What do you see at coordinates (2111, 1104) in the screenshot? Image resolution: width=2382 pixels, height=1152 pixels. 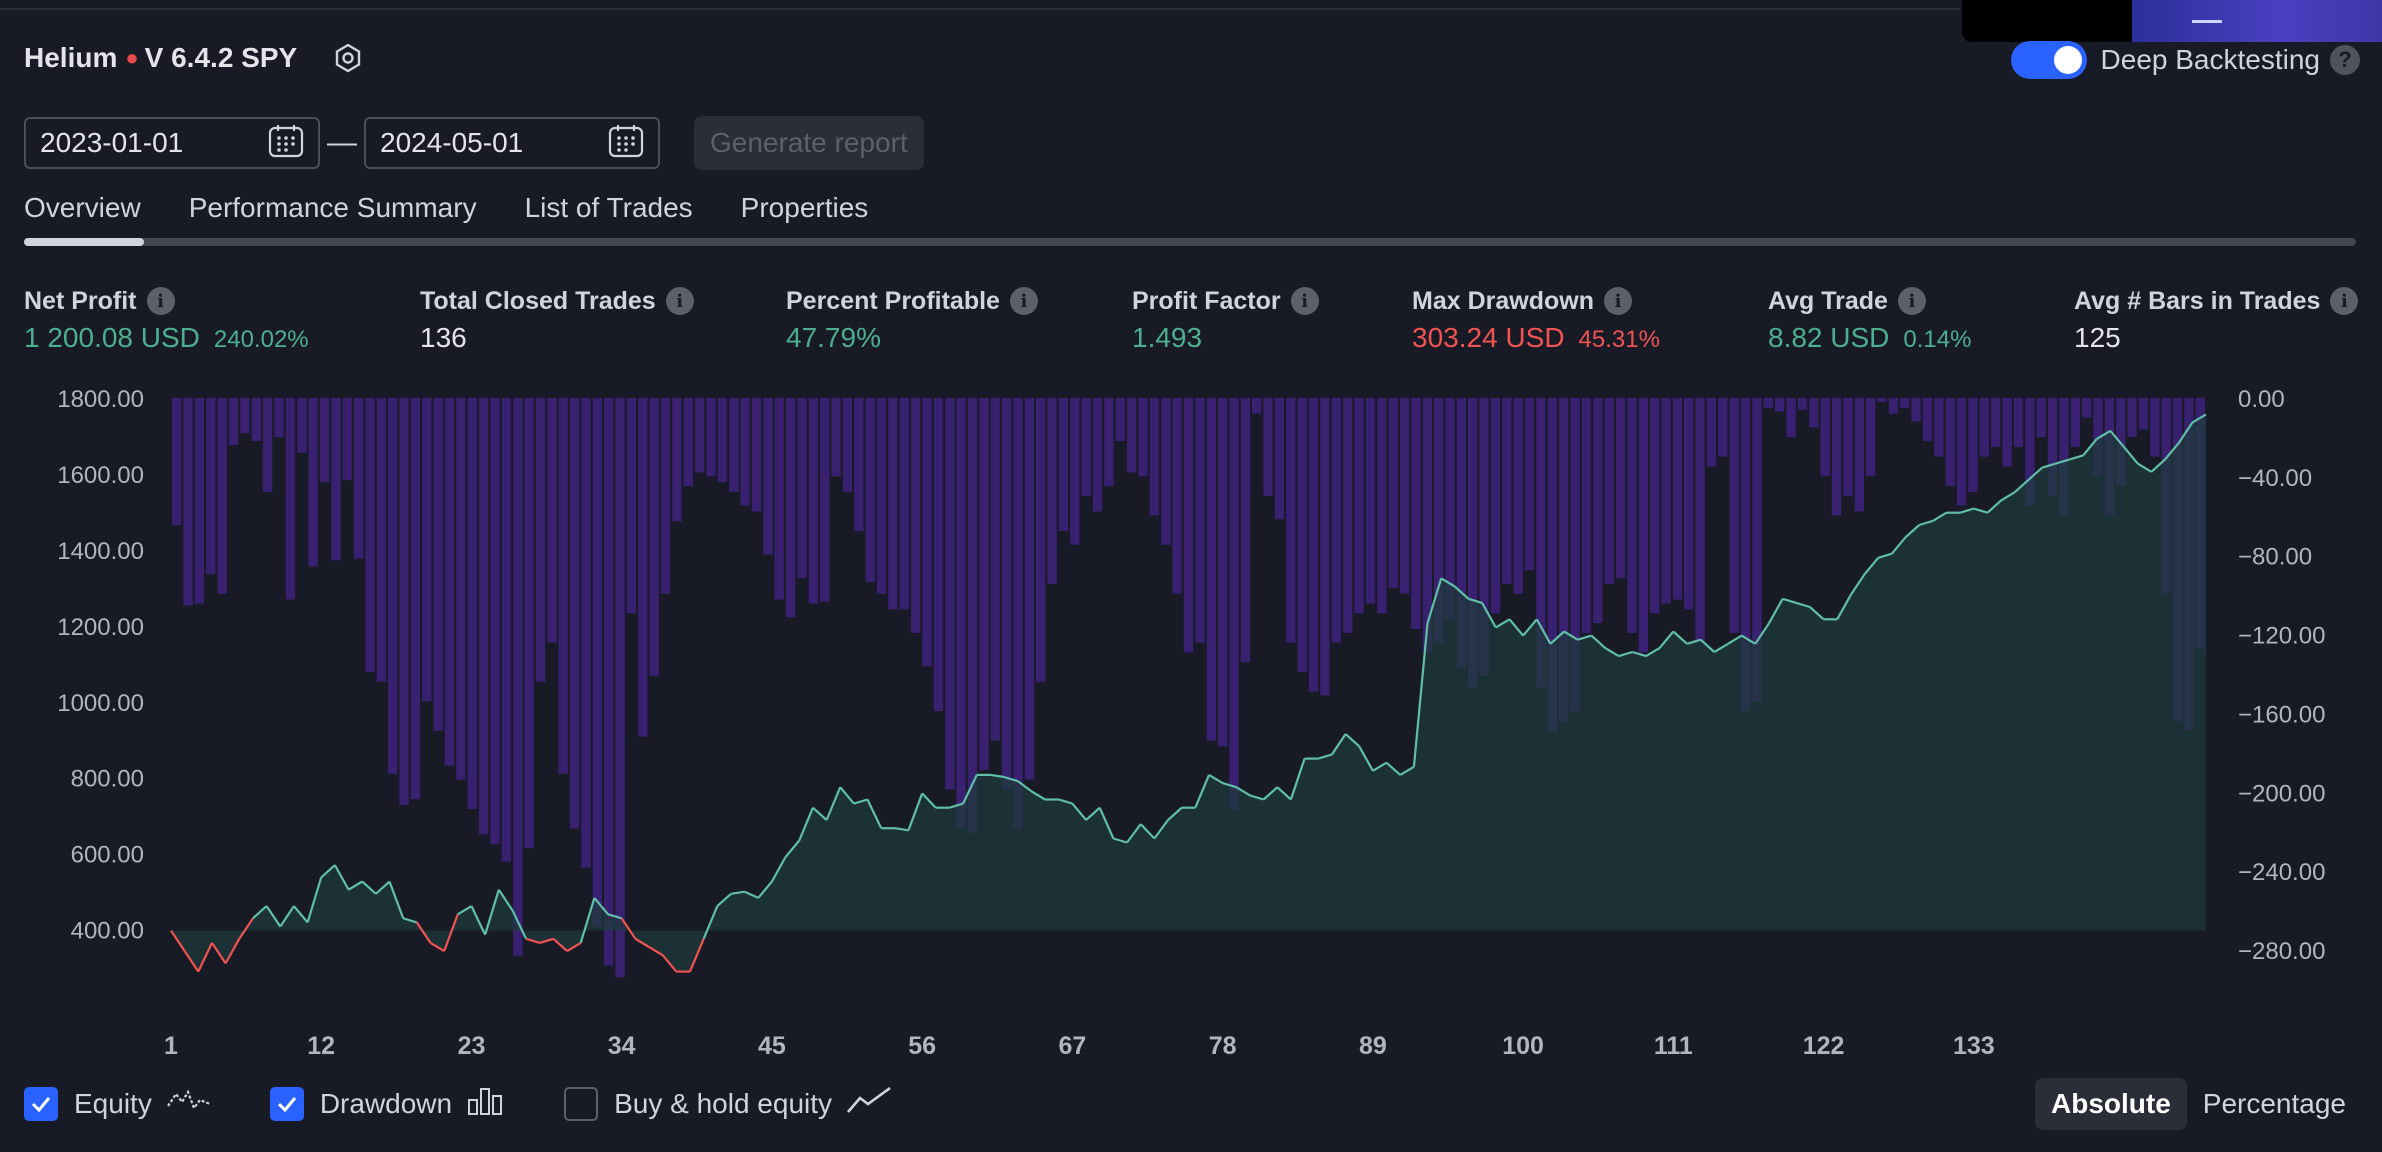 I see `absolute-button: Absolute` at bounding box center [2111, 1104].